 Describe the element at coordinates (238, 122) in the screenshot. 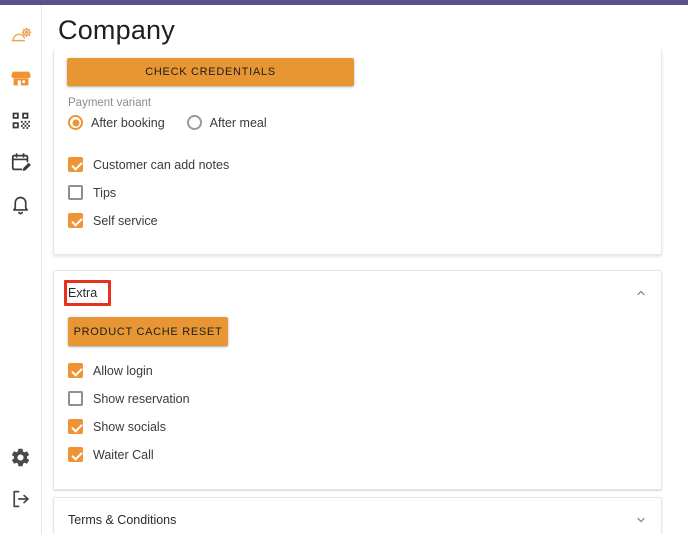

I see `radio-after-meal-label: After meal` at that location.